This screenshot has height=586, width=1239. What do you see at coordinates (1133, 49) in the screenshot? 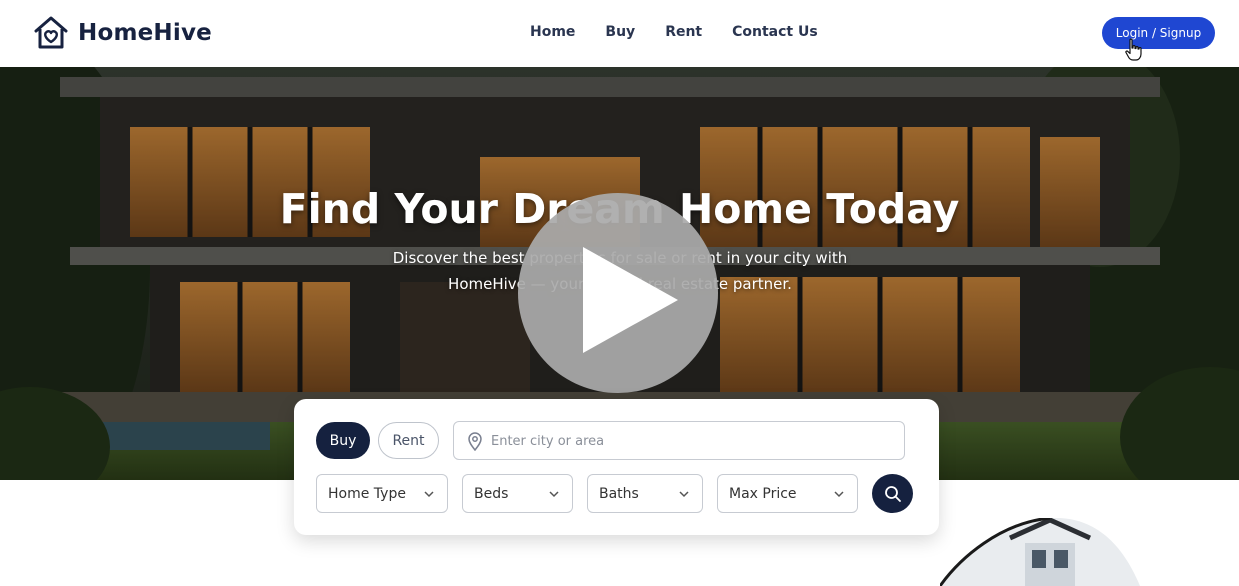
I see `hand-cursor-icon` at bounding box center [1133, 49].